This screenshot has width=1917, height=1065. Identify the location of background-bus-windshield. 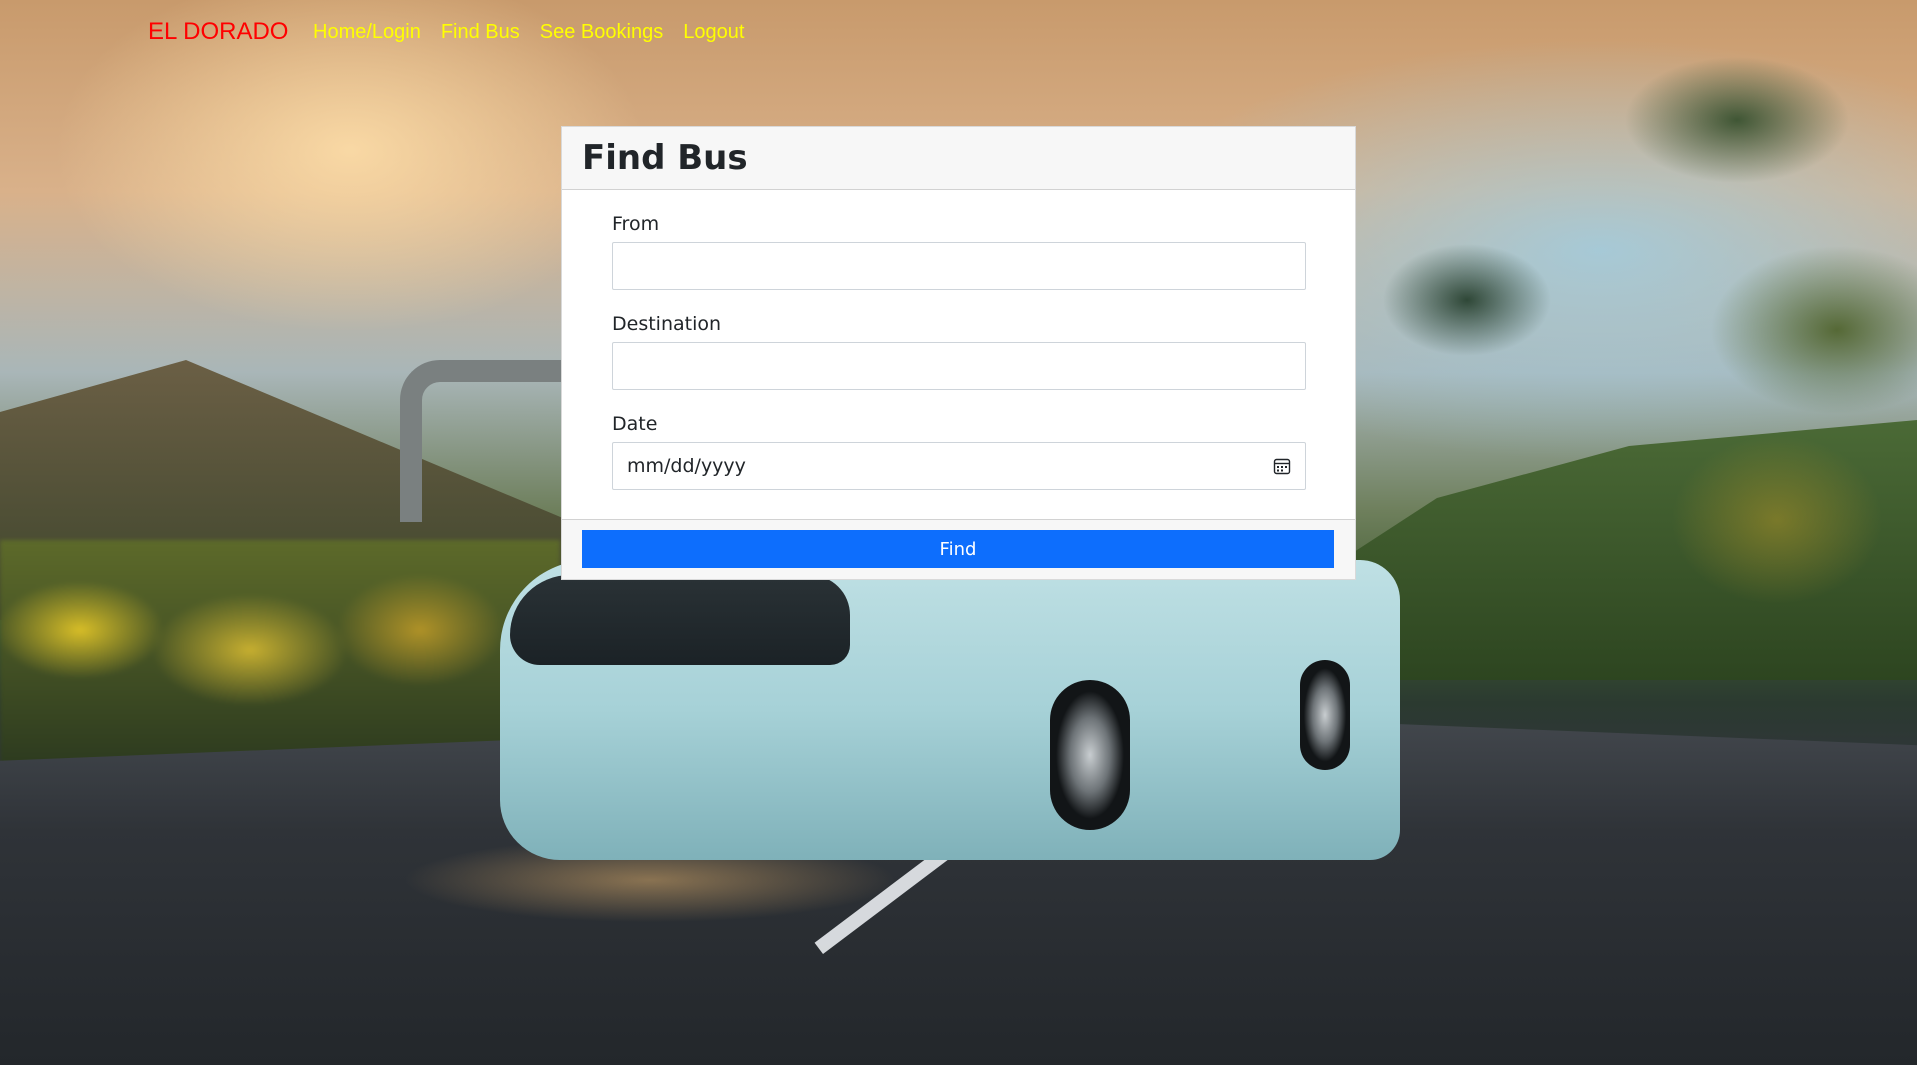
(680, 620).